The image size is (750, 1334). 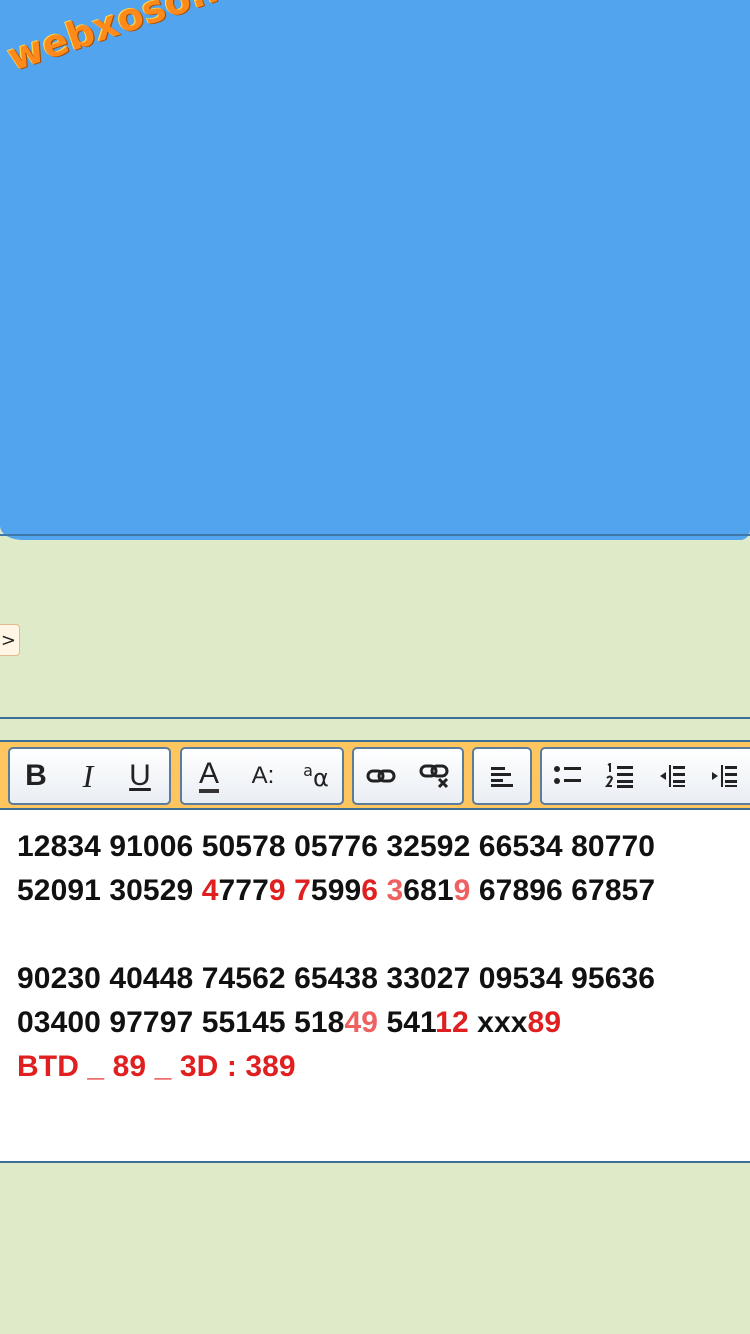 I want to click on highlighted-text-segment: 7, so click(x=302, y=890).